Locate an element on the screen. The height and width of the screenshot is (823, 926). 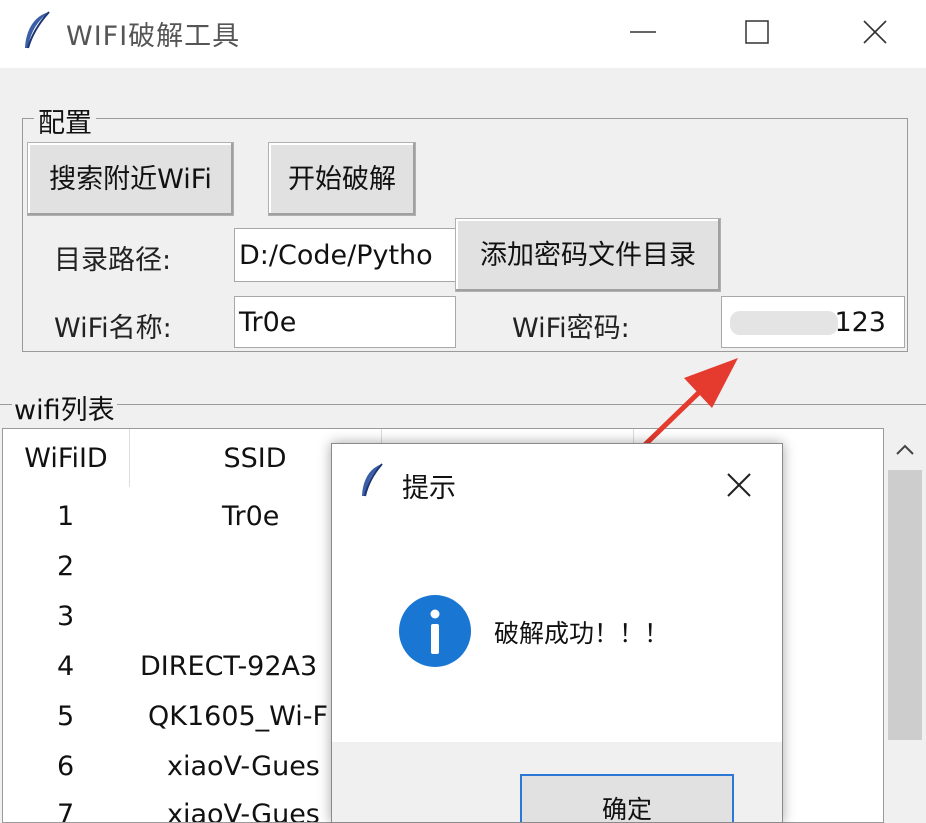
dialog-close-icon is located at coordinates (739, 485).